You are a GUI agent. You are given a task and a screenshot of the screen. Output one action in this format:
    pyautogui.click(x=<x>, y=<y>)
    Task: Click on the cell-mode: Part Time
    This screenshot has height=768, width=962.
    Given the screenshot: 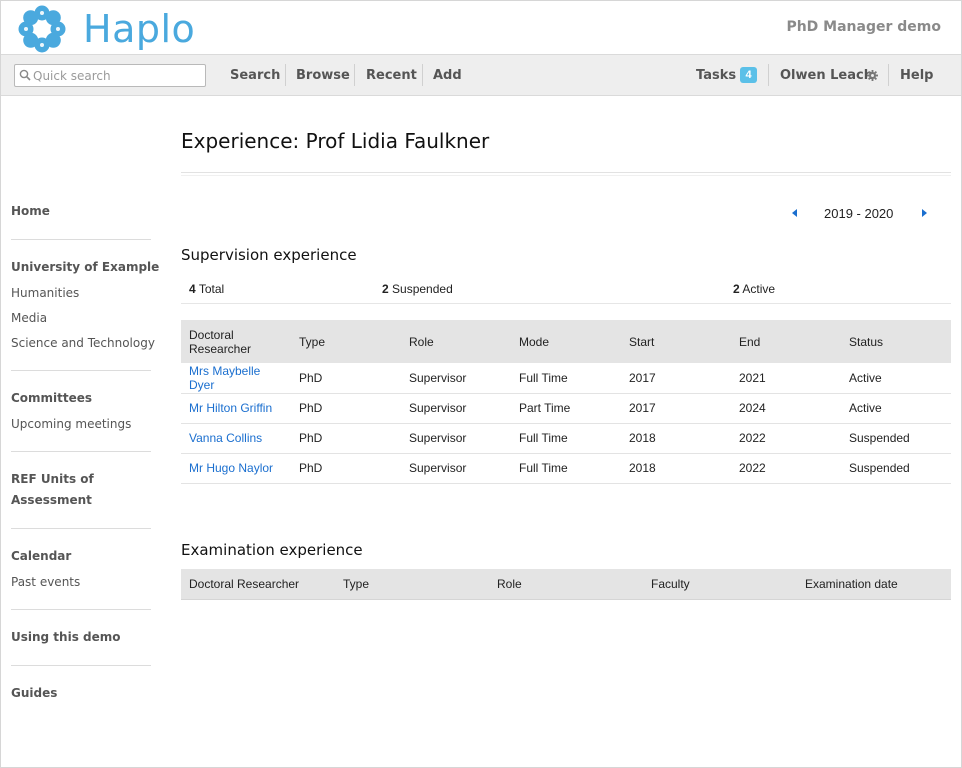 What is the action you would take?
    pyautogui.click(x=566, y=408)
    